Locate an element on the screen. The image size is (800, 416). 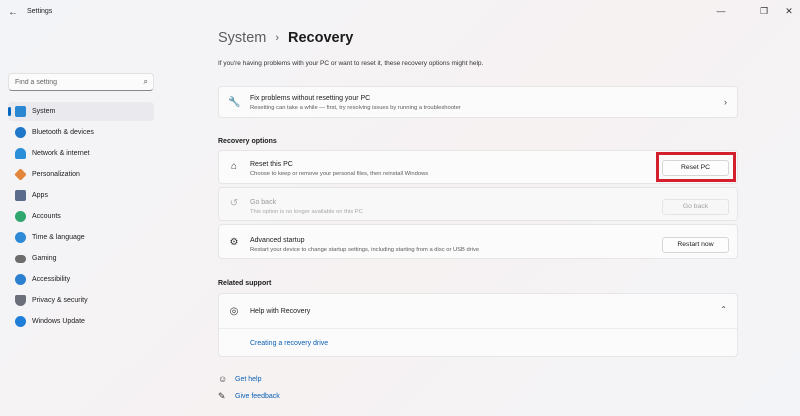
sidebar-item-label: Windows Update is located at coordinates (58, 321).